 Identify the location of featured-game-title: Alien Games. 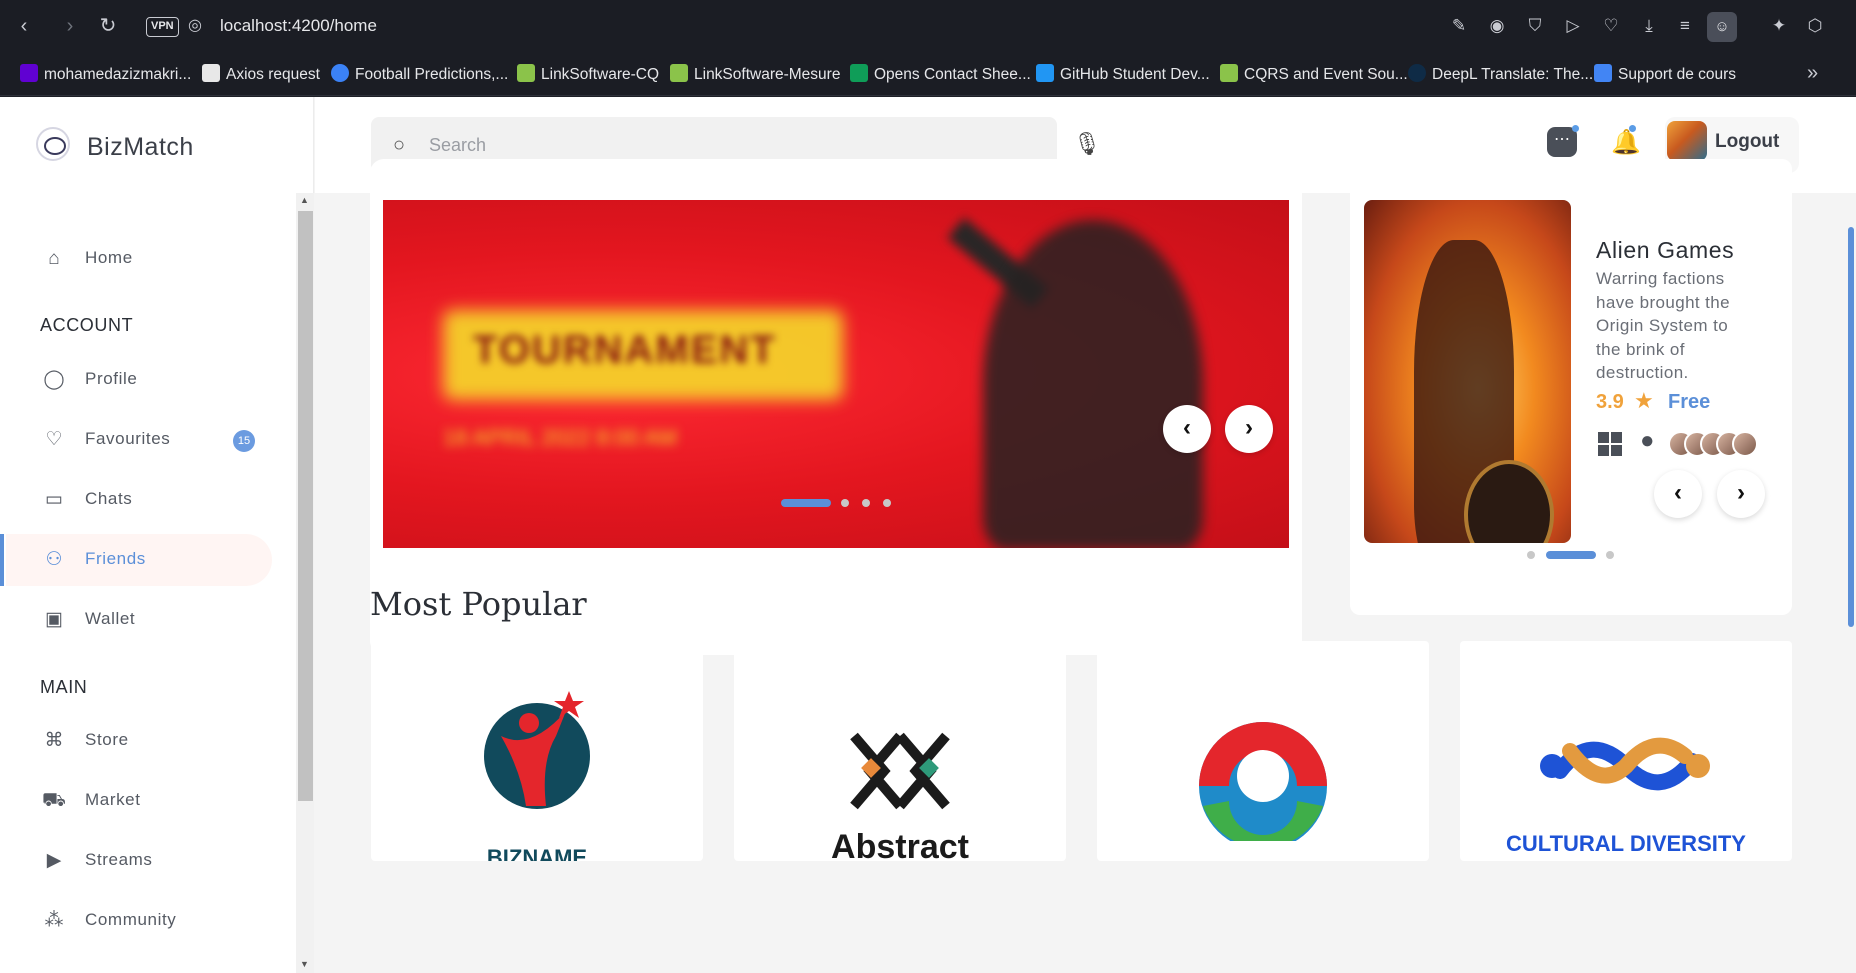
(1665, 250).